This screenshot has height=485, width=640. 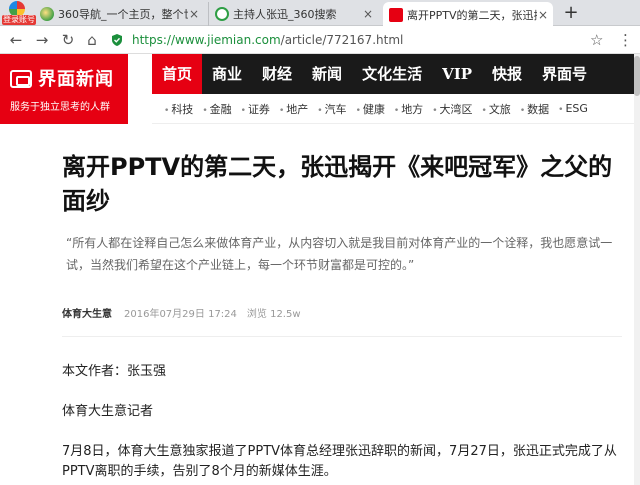 I want to click on menu-icon: ⋮, so click(x=625, y=40).